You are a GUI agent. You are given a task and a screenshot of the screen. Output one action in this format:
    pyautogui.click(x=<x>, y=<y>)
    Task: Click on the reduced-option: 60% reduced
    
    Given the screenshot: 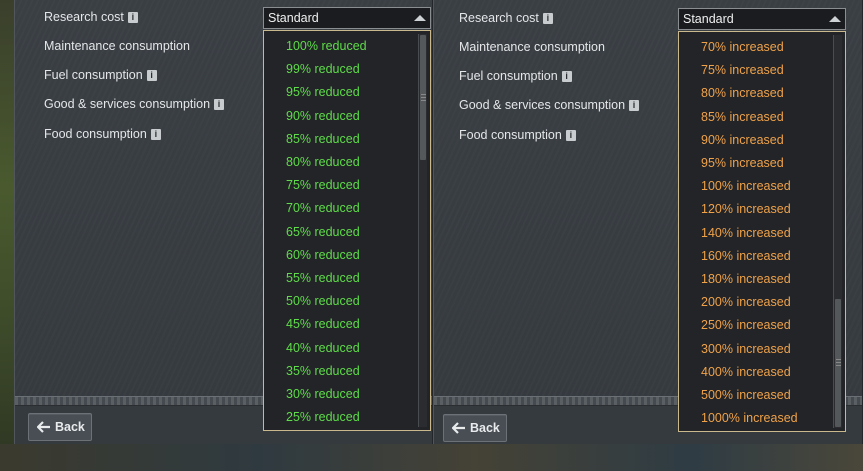 What is the action you would take?
    pyautogui.click(x=323, y=255)
    